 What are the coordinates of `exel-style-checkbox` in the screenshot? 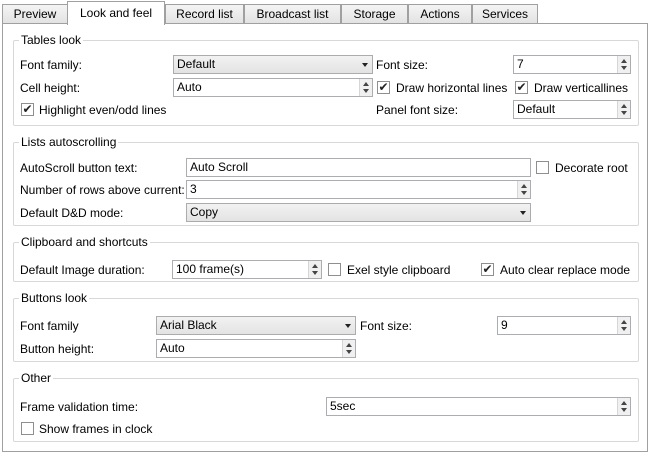 It's located at (334, 269).